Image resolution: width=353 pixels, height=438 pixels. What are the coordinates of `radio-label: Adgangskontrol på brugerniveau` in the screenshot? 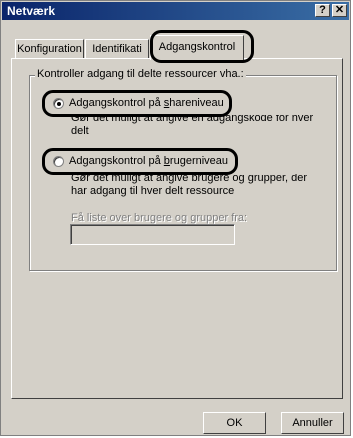 It's located at (149, 161).